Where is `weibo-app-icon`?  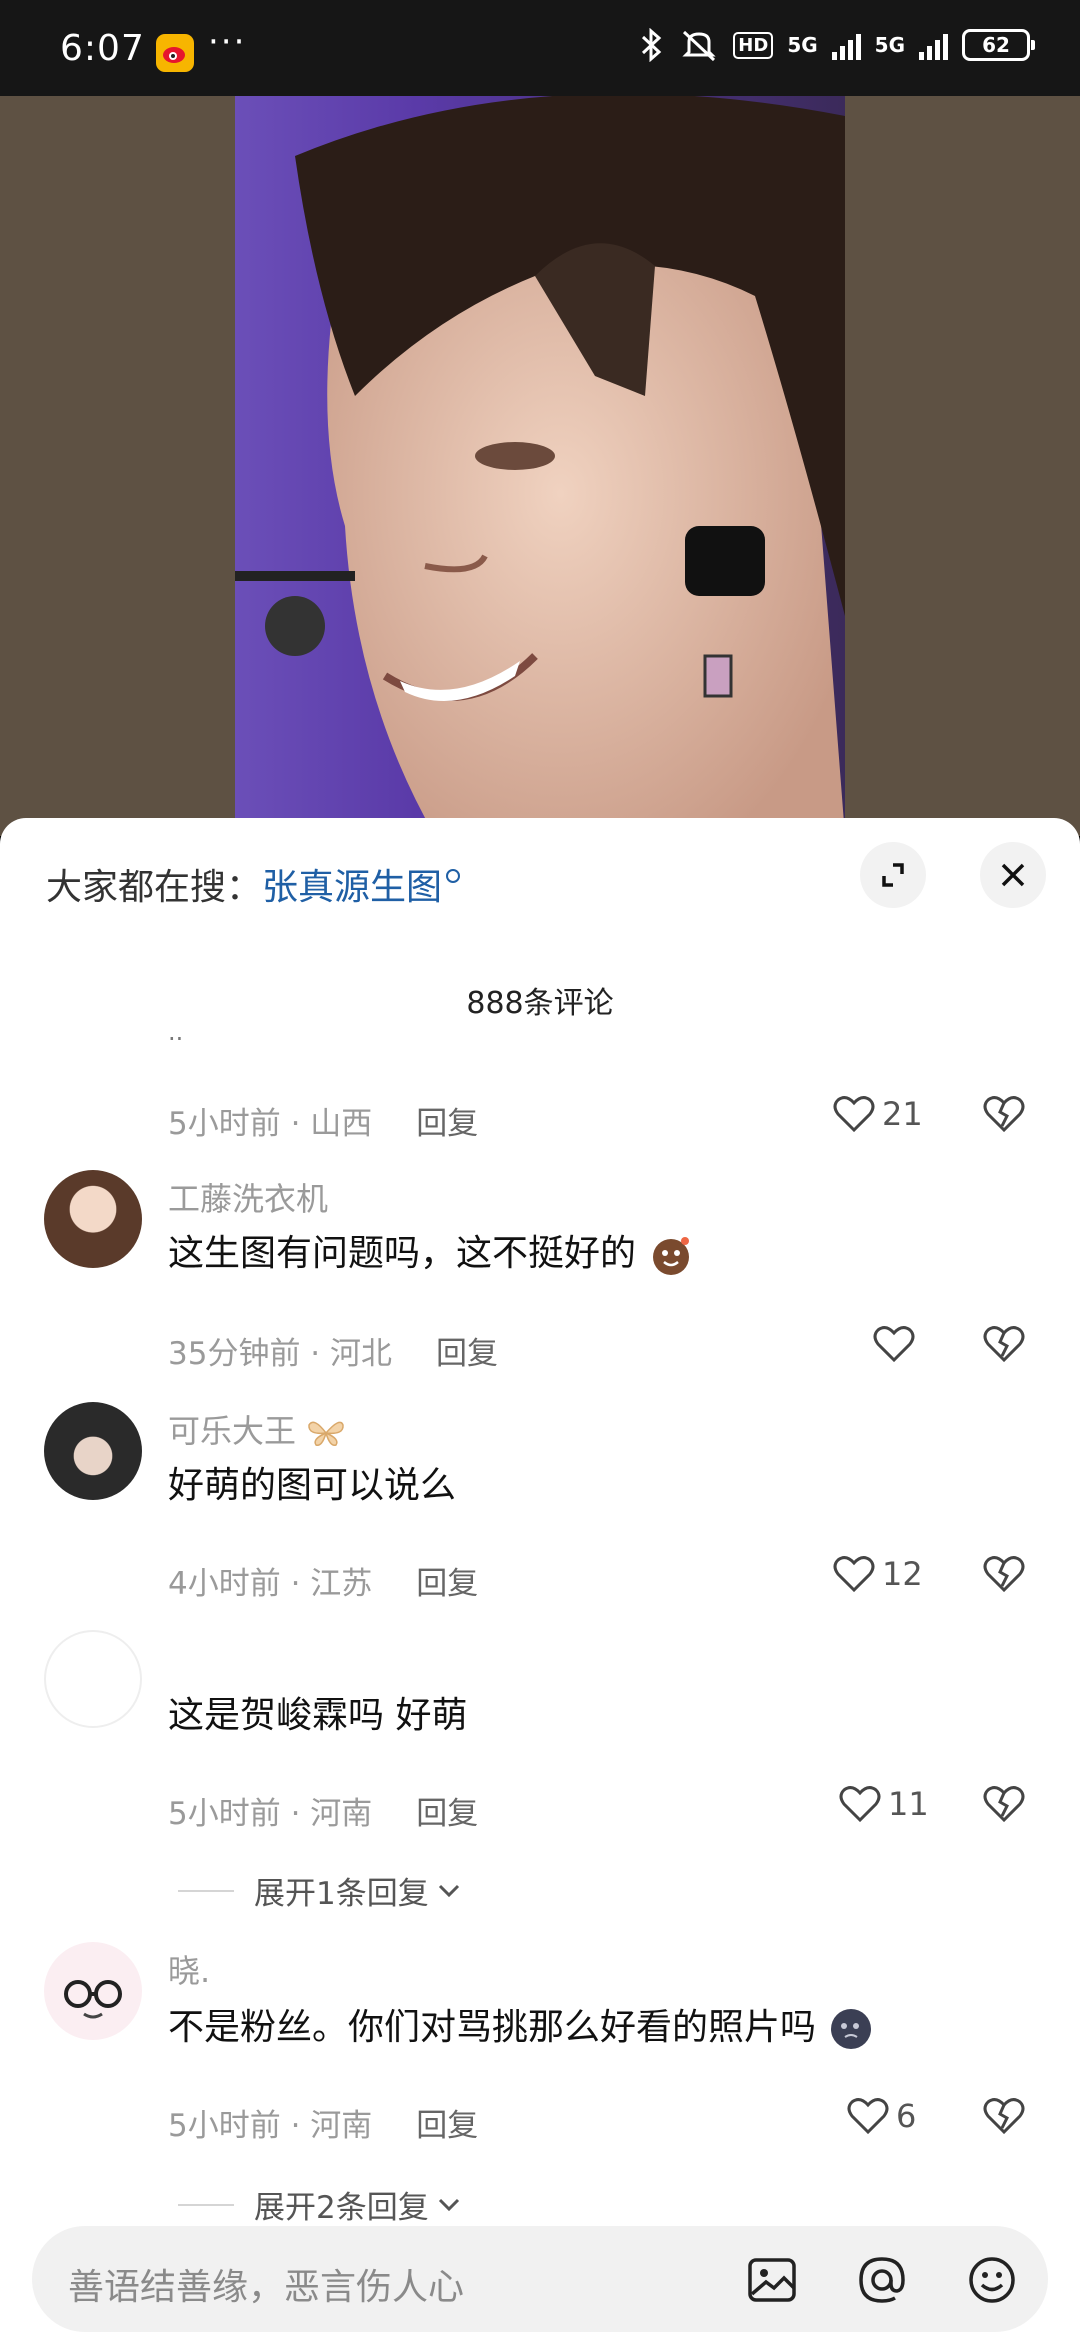 weibo-app-icon is located at coordinates (175, 53).